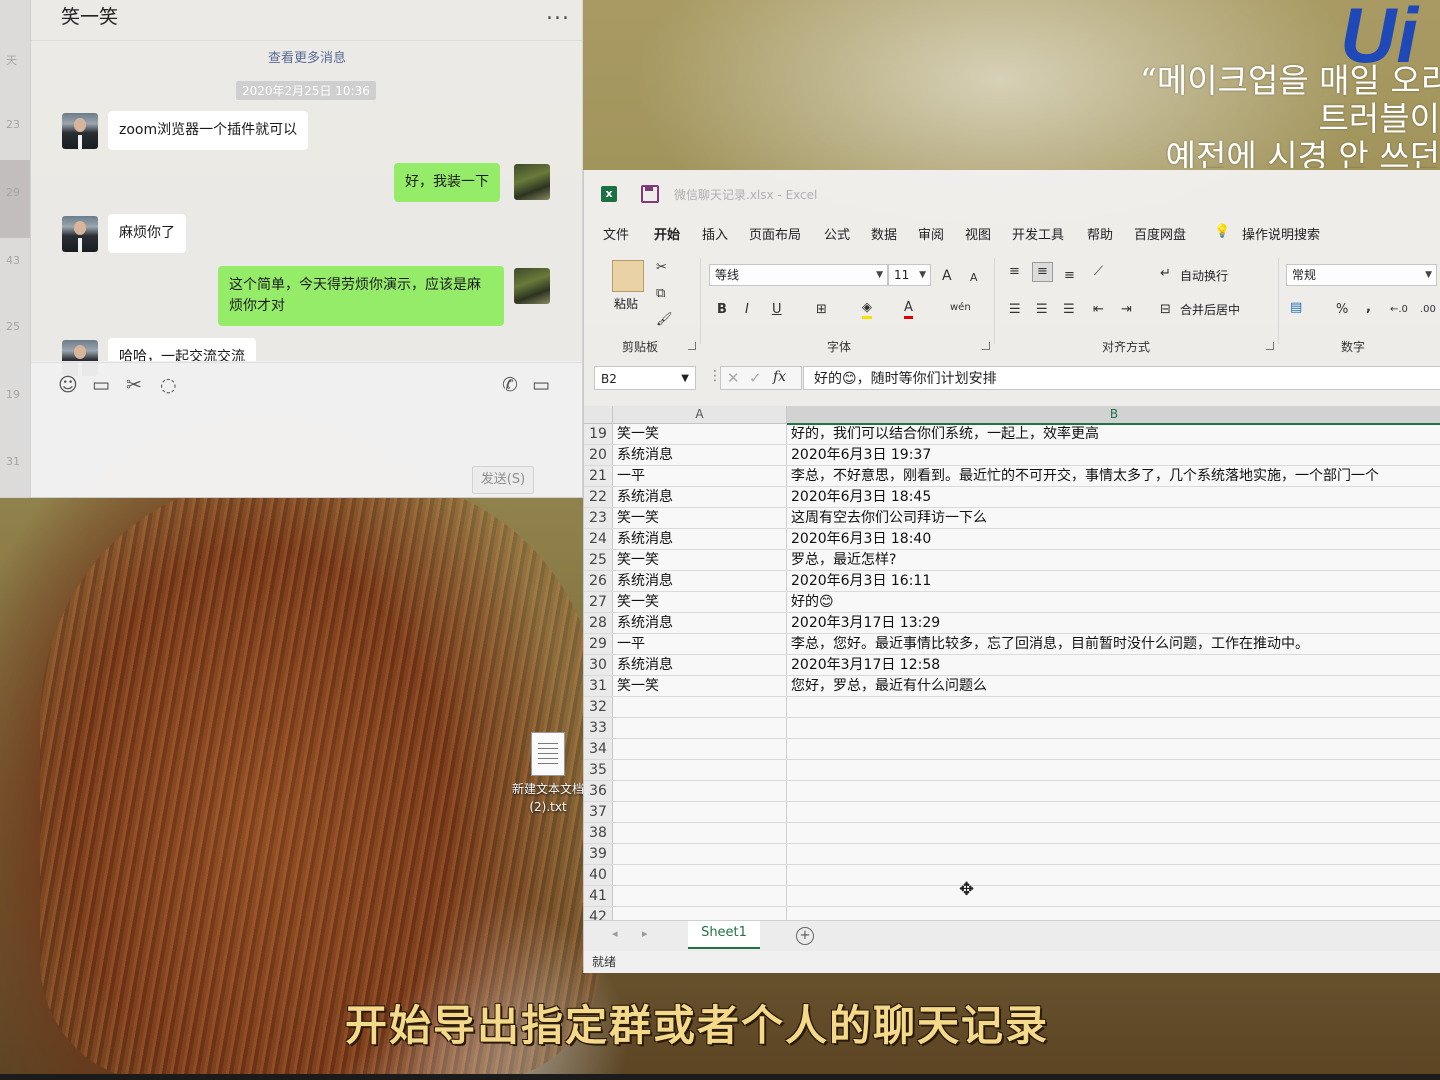 The image size is (1440, 1080). What do you see at coordinates (1113, 518) in the screenshot?
I see `cell-column-b: 这周有空去你们公司拜访一下么` at bounding box center [1113, 518].